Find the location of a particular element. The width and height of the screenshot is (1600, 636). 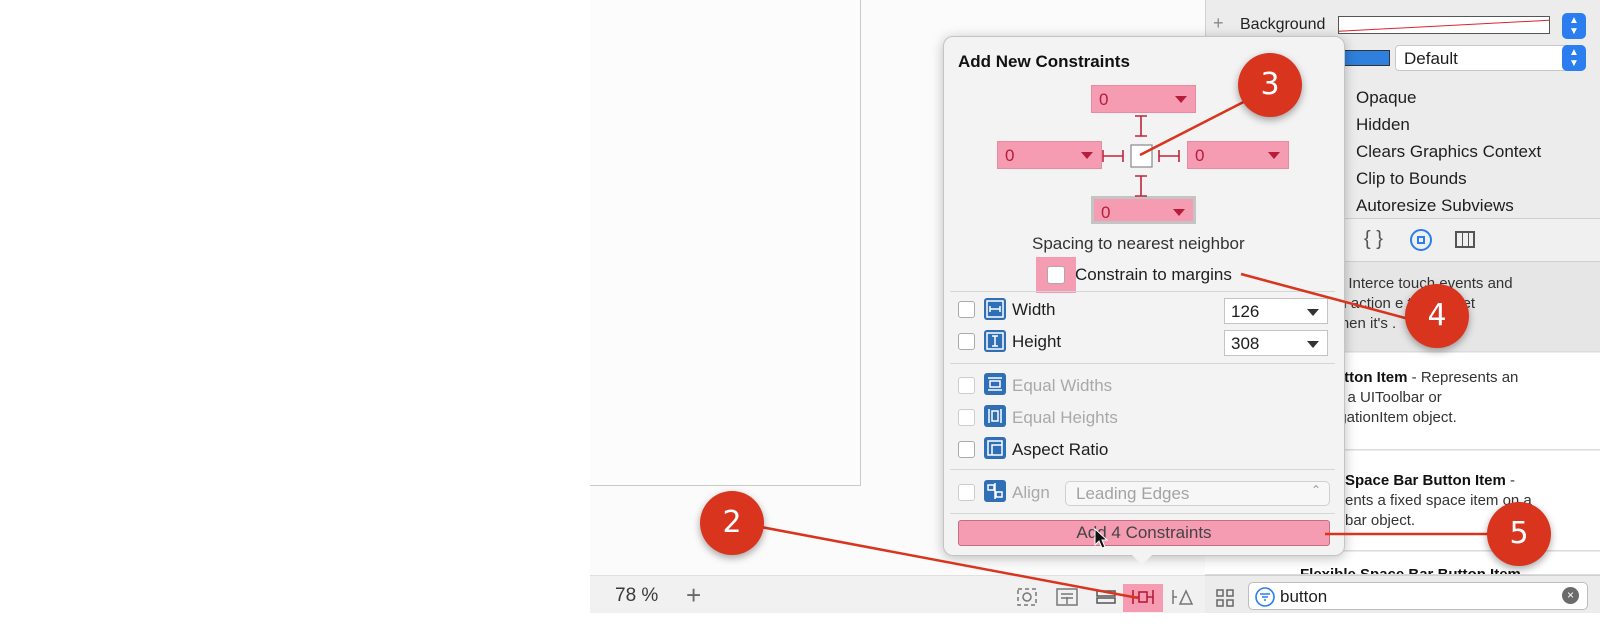

filter-icon is located at coordinates (1265, 597).